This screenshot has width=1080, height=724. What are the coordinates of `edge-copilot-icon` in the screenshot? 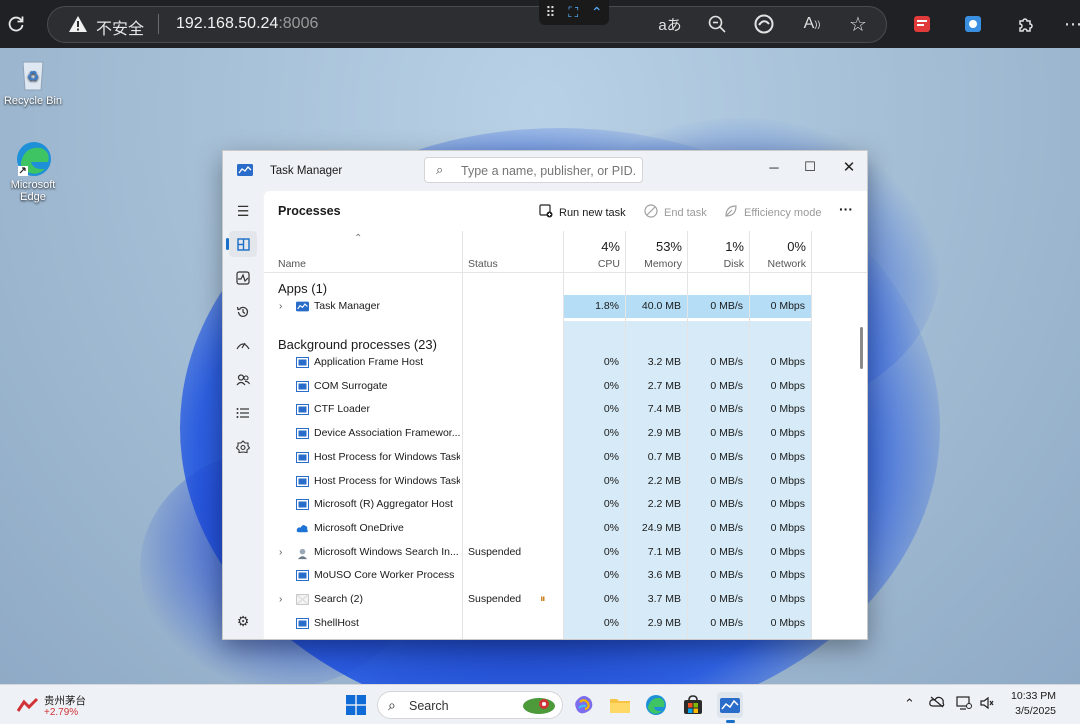 It's located at (764, 24).